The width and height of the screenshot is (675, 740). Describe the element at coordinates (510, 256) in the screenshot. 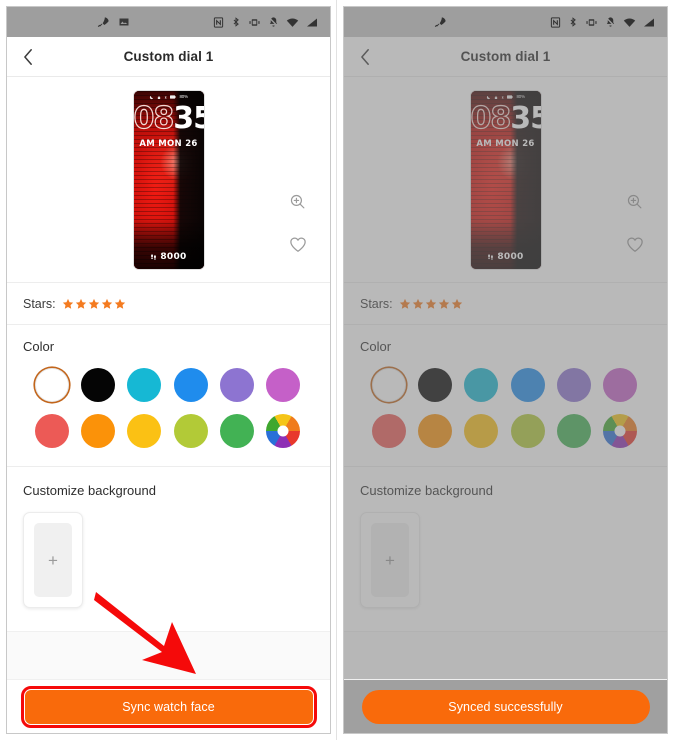

I see `watch-steps-value: 8000` at that location.